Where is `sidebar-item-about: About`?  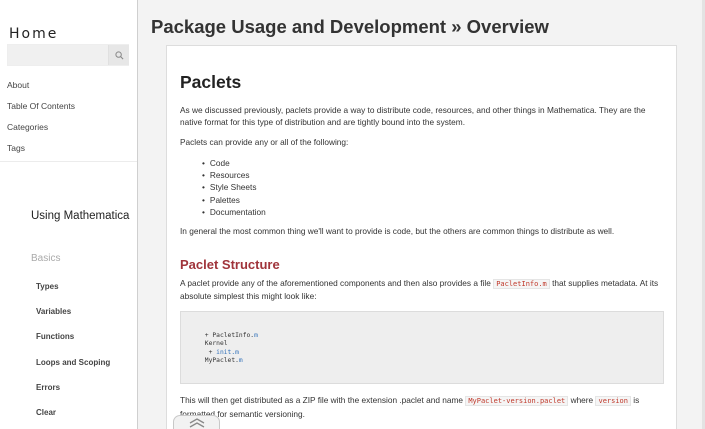 sidebar-item-about: About is located at coordinates (41, 90).